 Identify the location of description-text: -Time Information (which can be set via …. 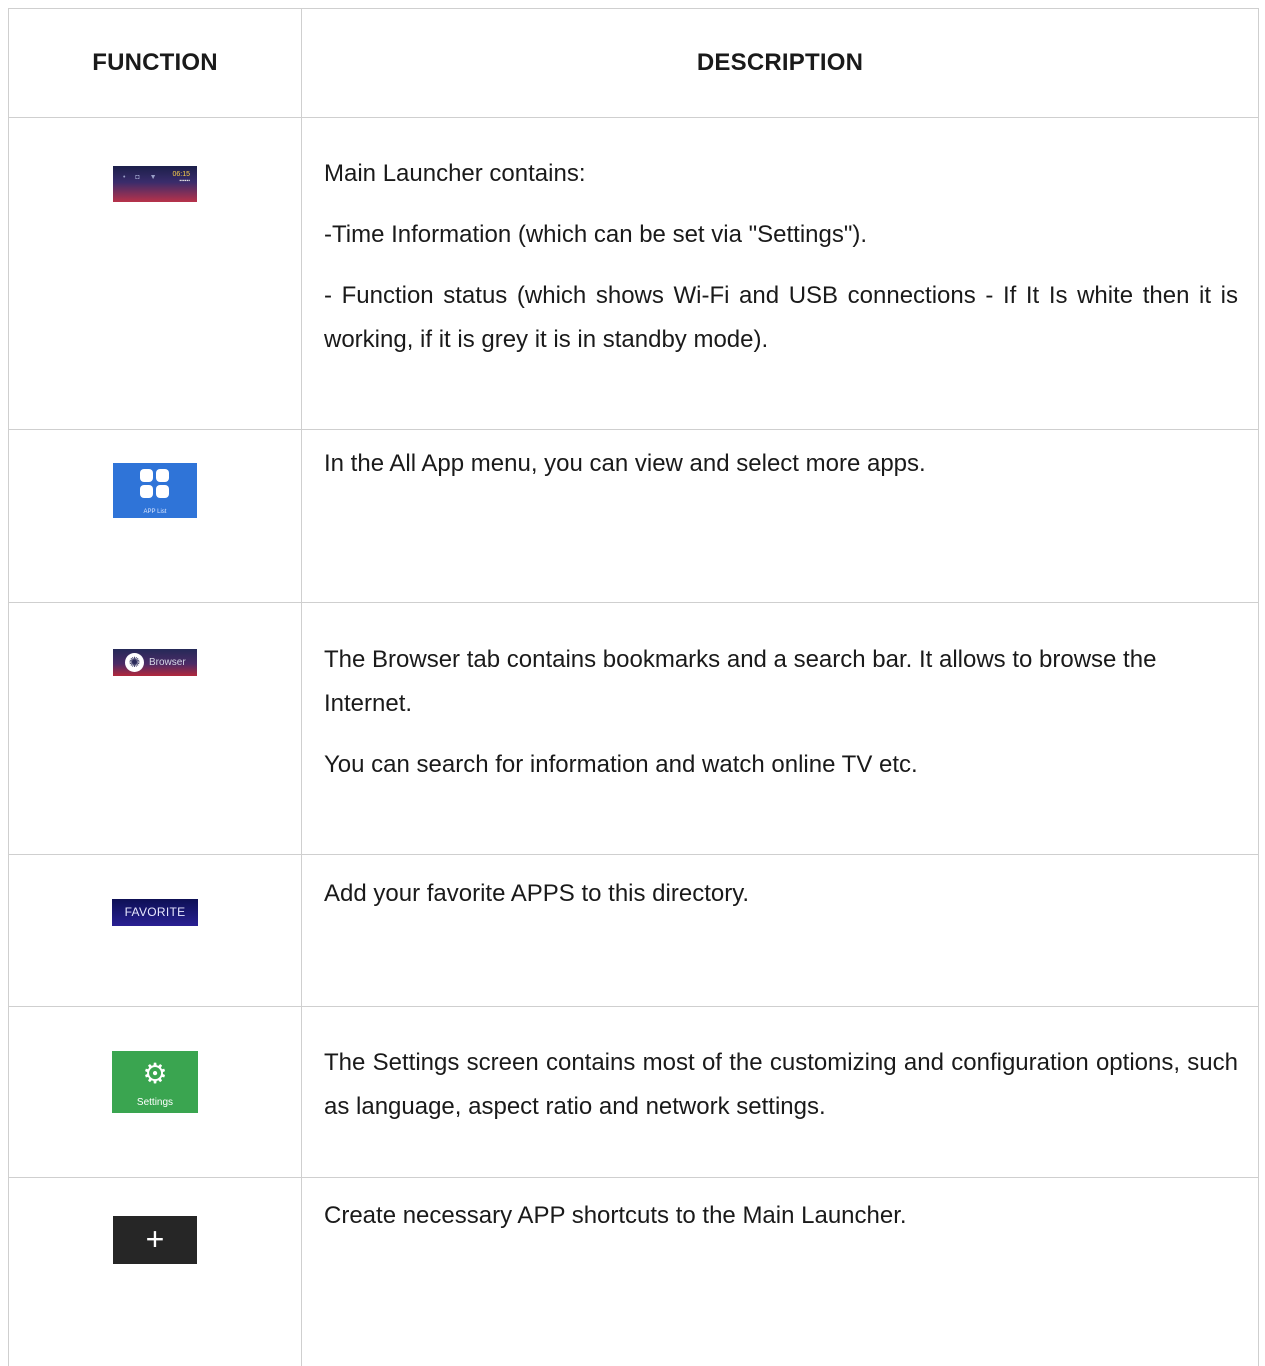
(781, 235).